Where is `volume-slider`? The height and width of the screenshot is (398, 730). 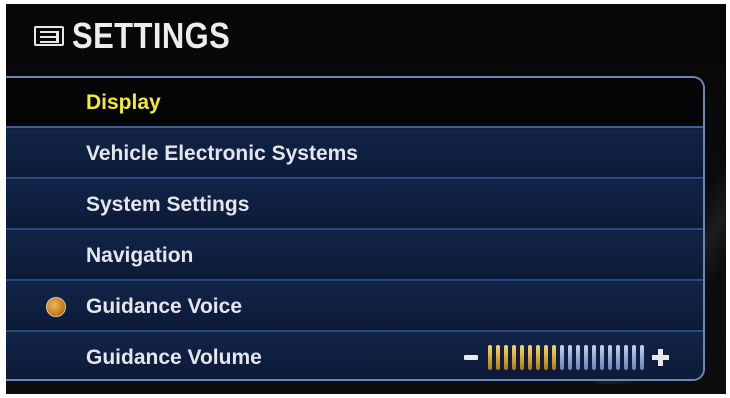 volume-slider is located at coordinates (579, 356).